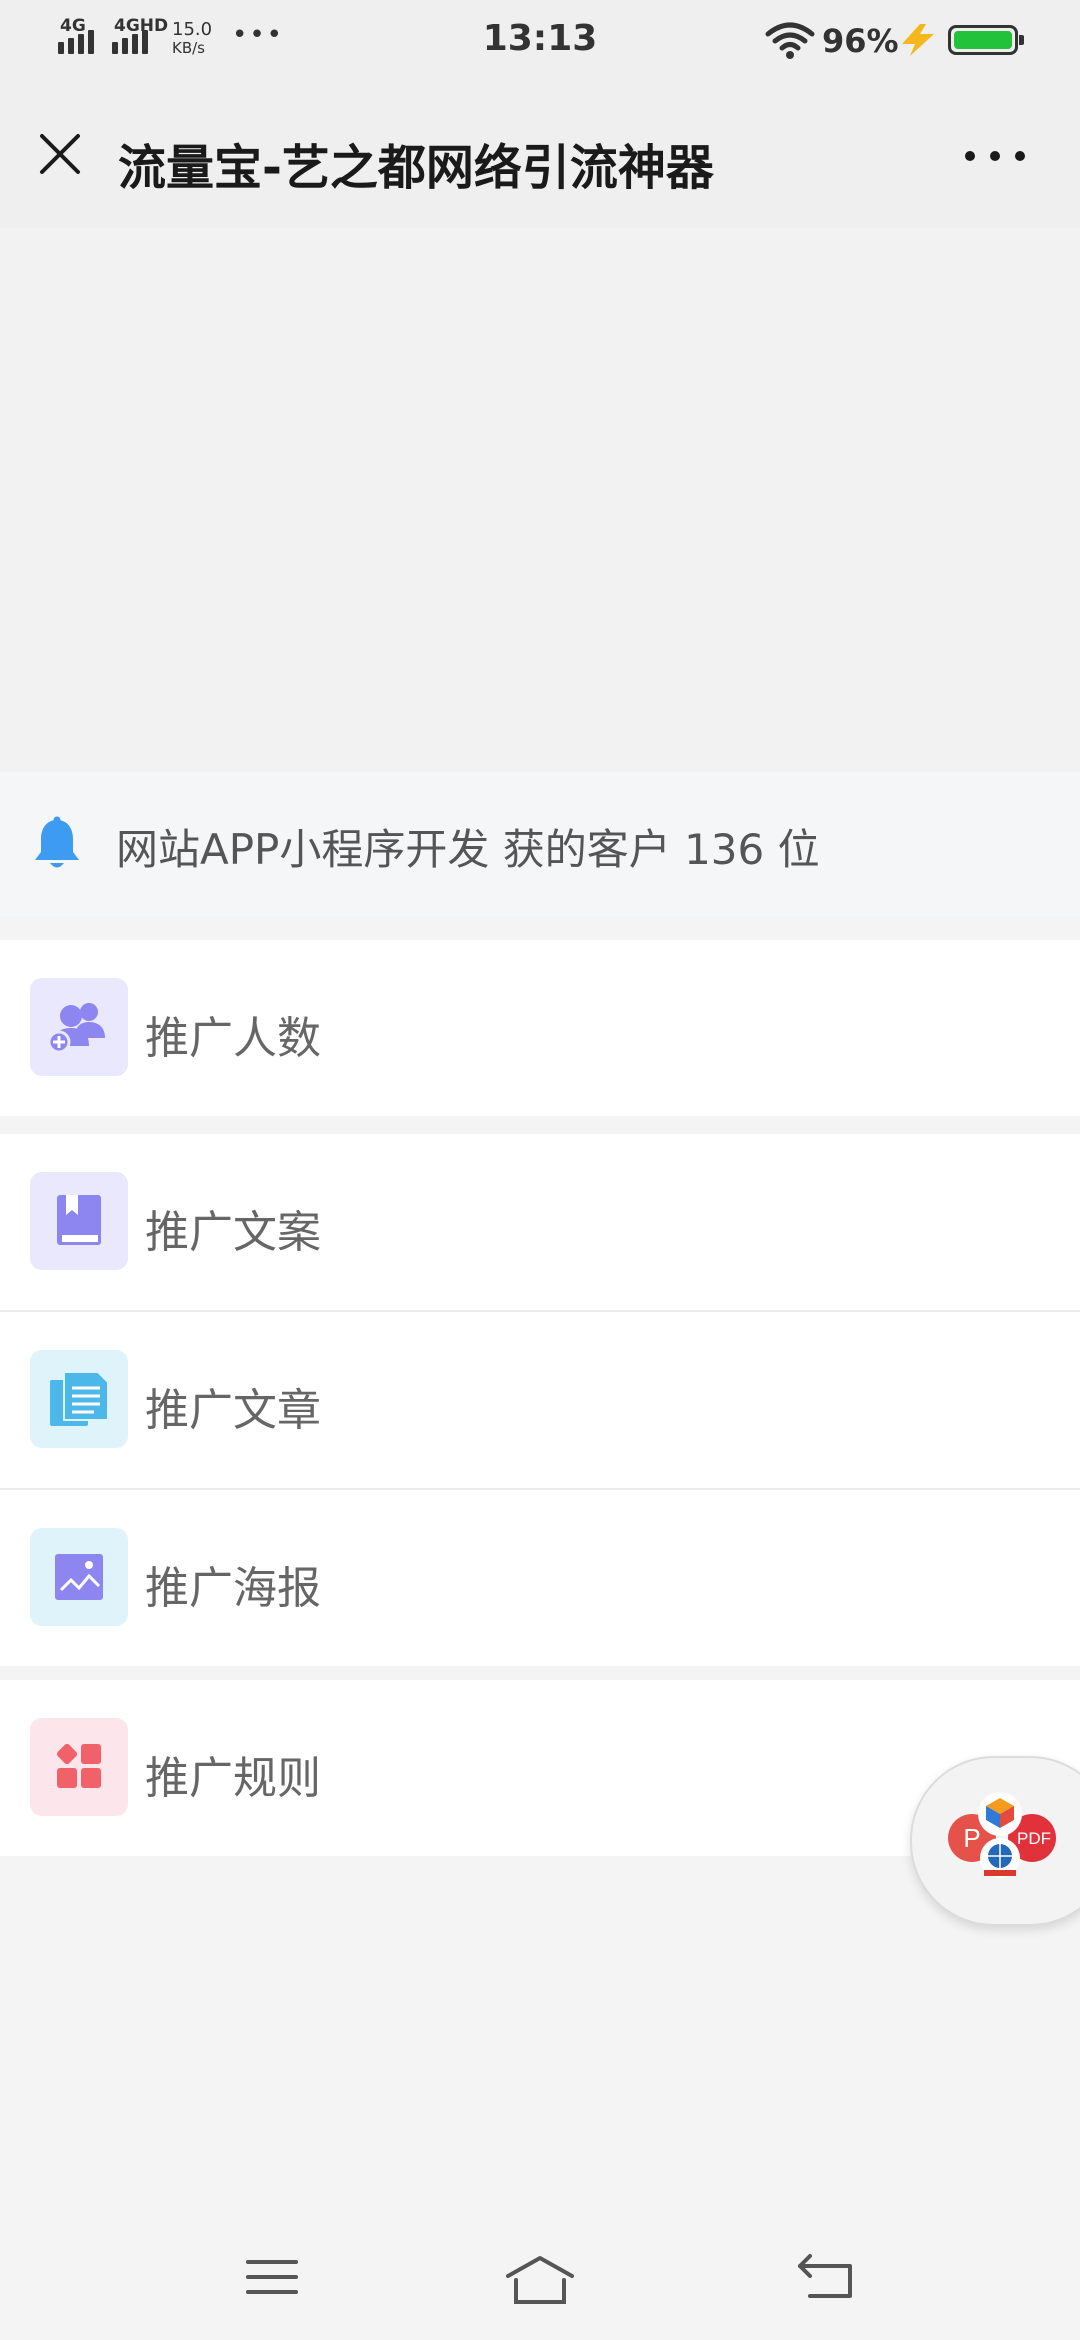 The image size is (1080, 2340). Describe the element at coordinates (233, 1778) in the screenshot. I see `menu-item-label: 推广规则` at that location.